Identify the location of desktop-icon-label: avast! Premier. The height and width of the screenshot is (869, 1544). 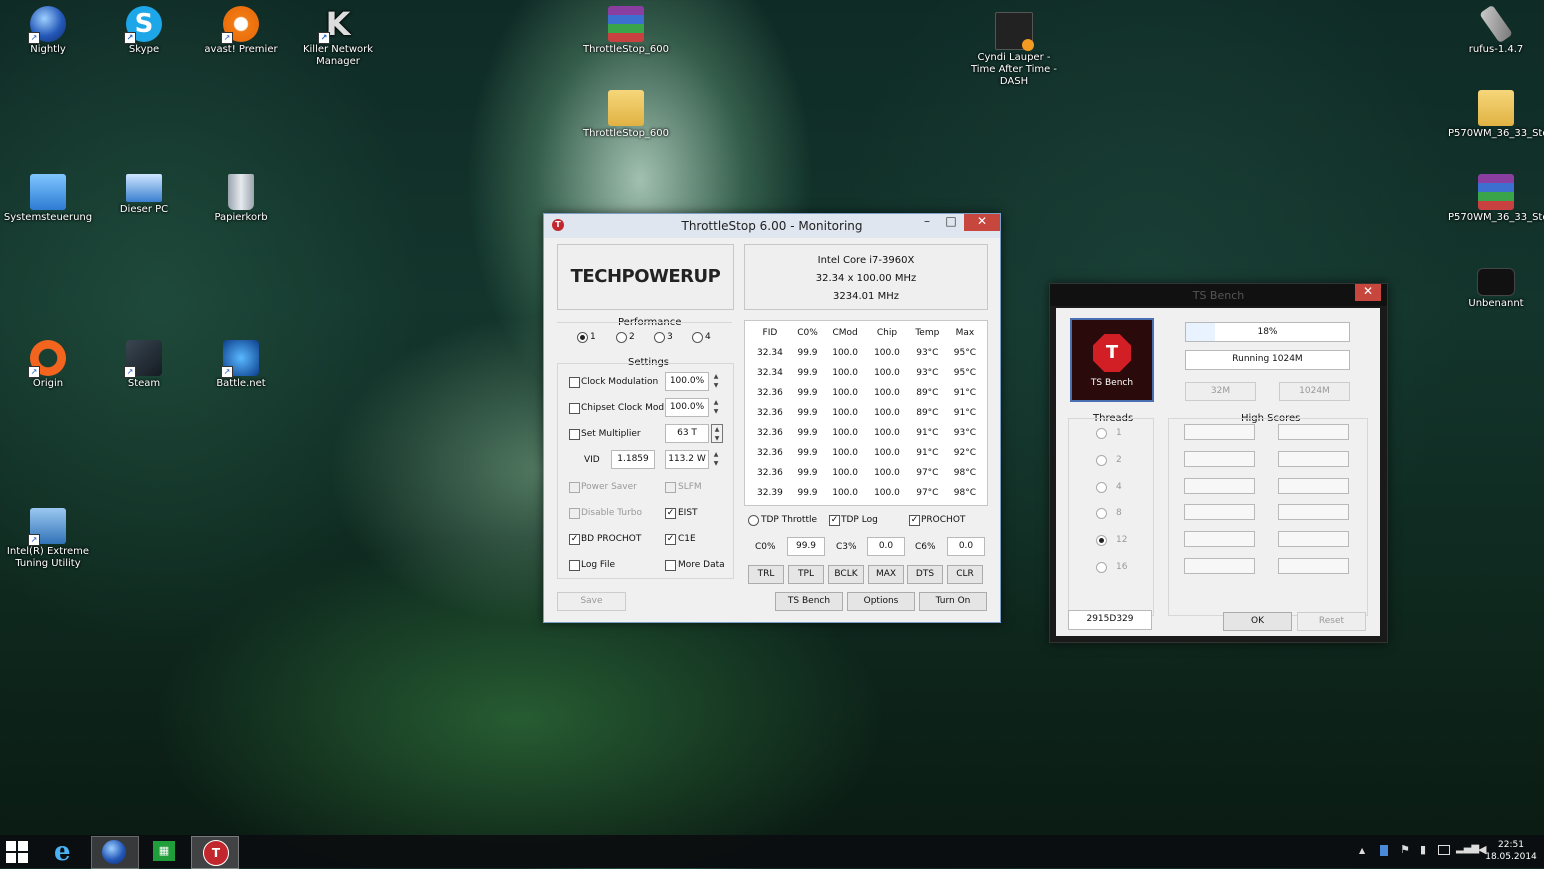
(241, 49).